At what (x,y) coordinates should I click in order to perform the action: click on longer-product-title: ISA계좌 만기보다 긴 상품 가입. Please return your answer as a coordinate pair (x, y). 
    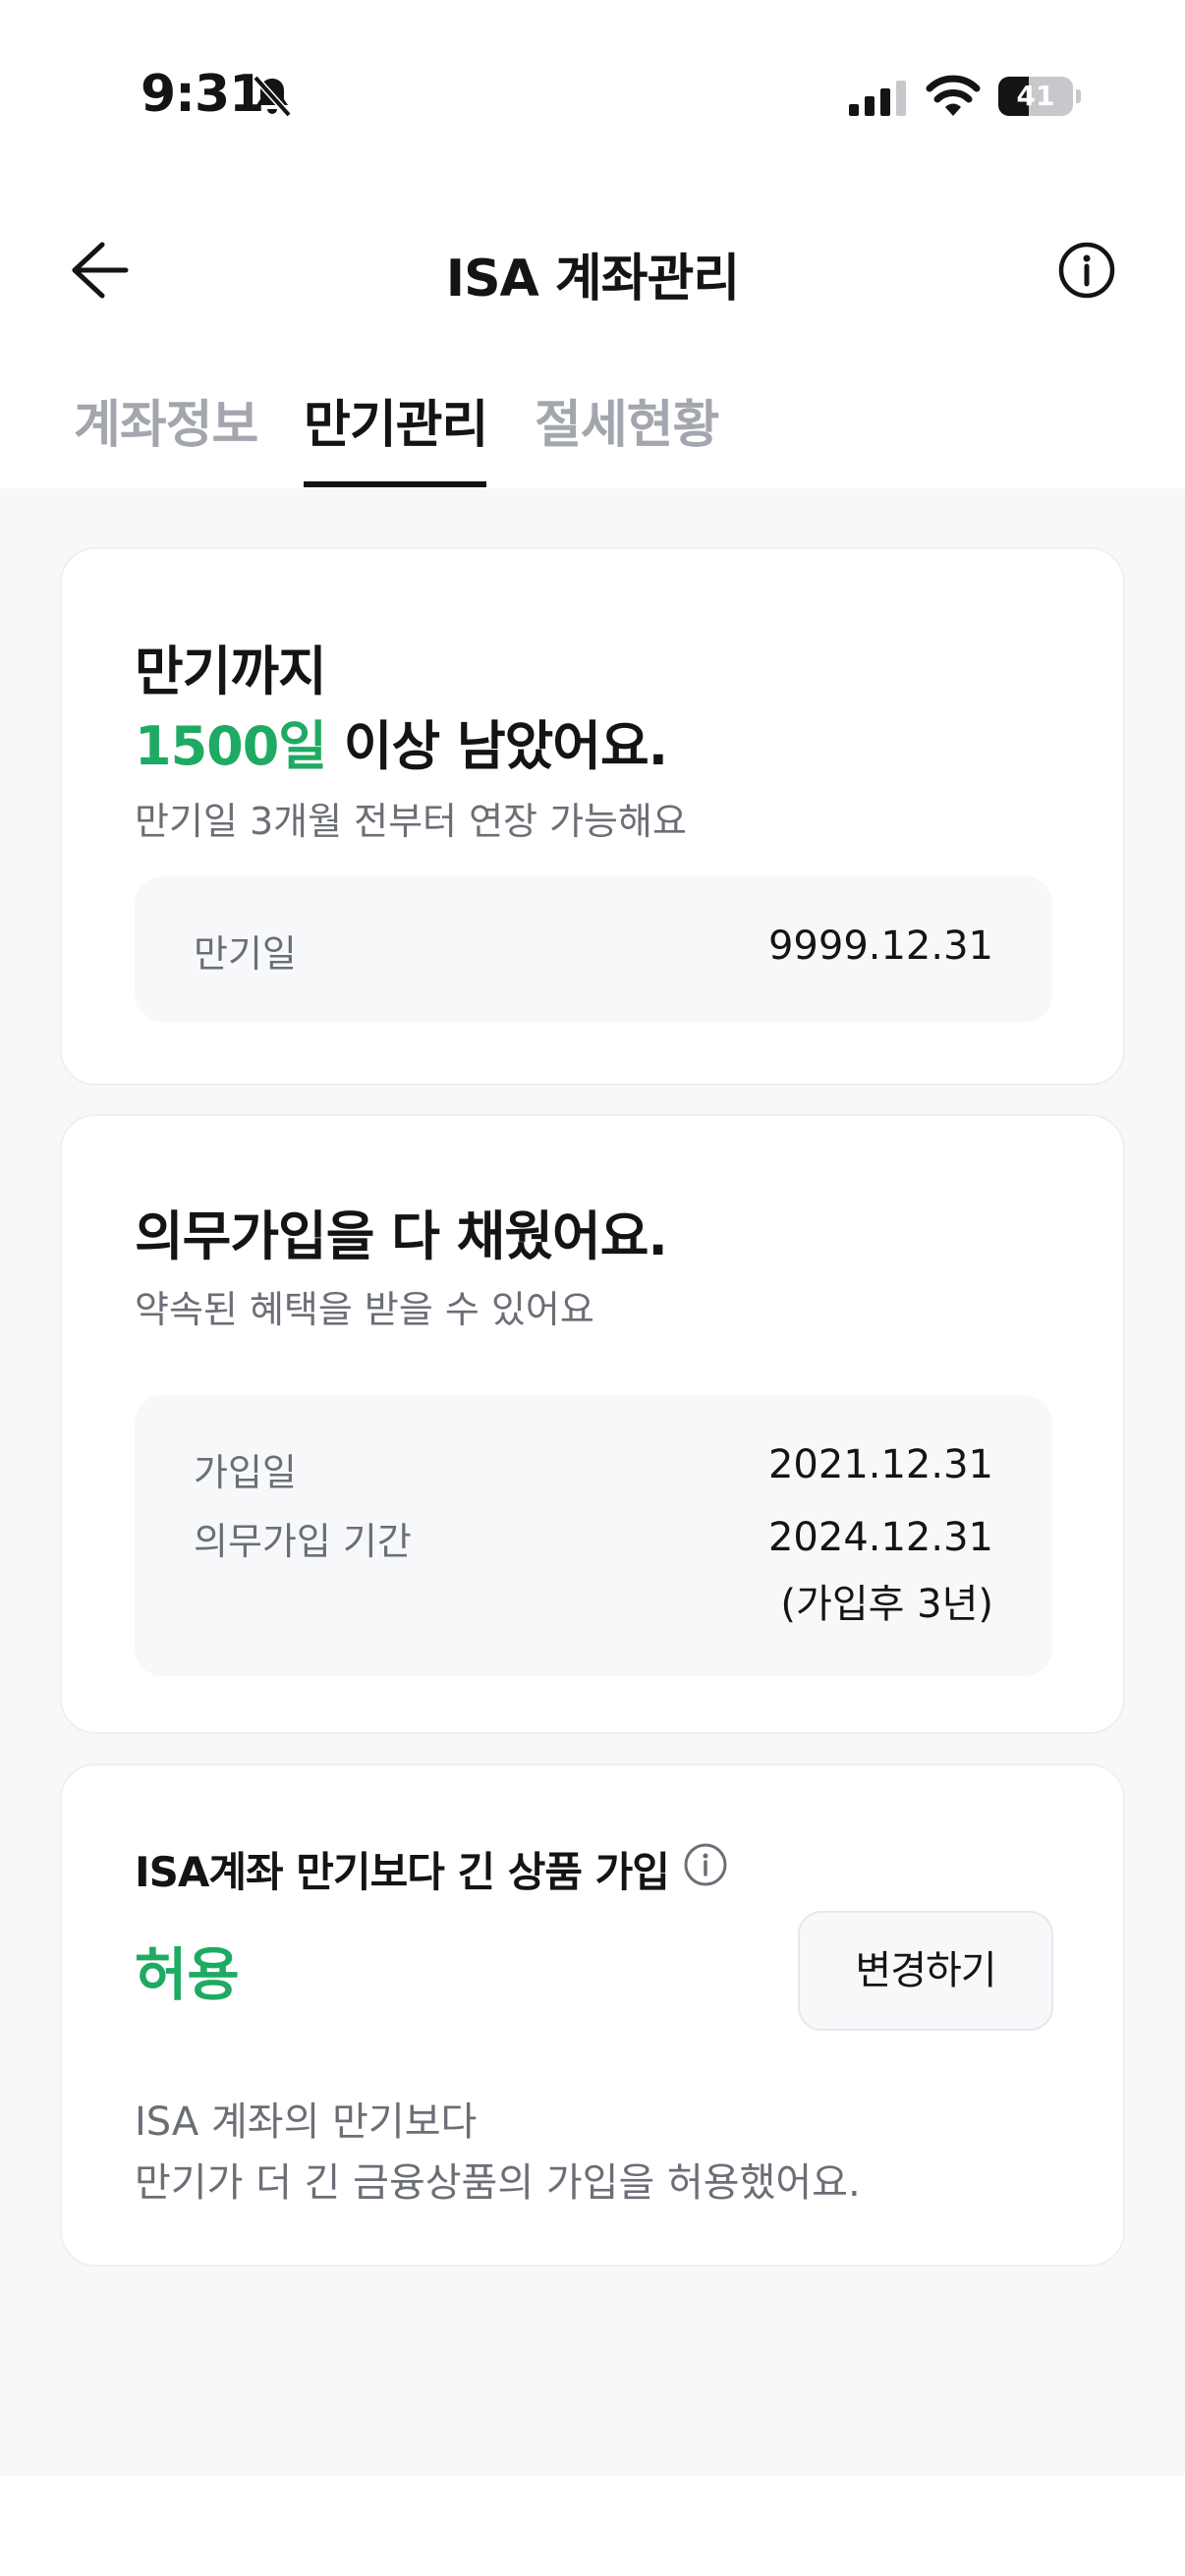
    Looking at the image, I should click on (403, 1872).